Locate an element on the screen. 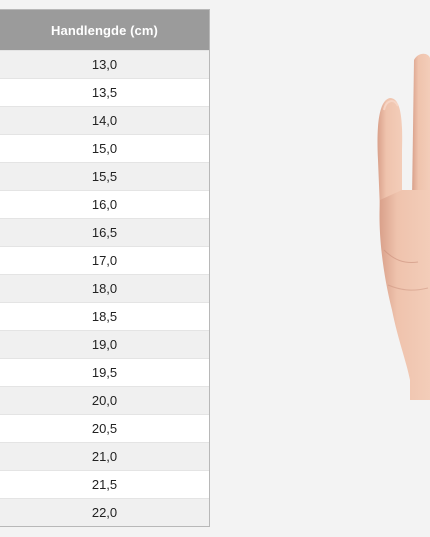 This screenshot has width=430, height=537. table-row: 13,5 is located at coordinates (104, 92).